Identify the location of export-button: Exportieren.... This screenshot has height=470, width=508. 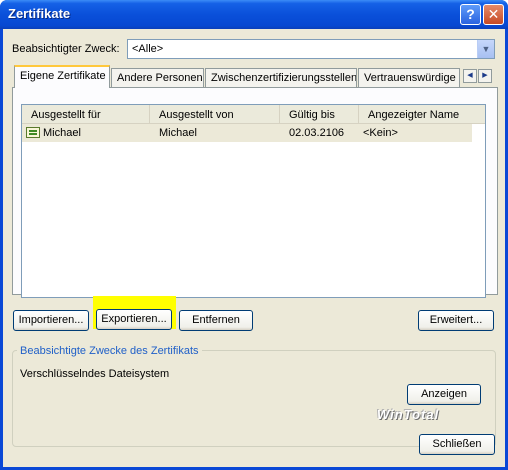
(134, 319).